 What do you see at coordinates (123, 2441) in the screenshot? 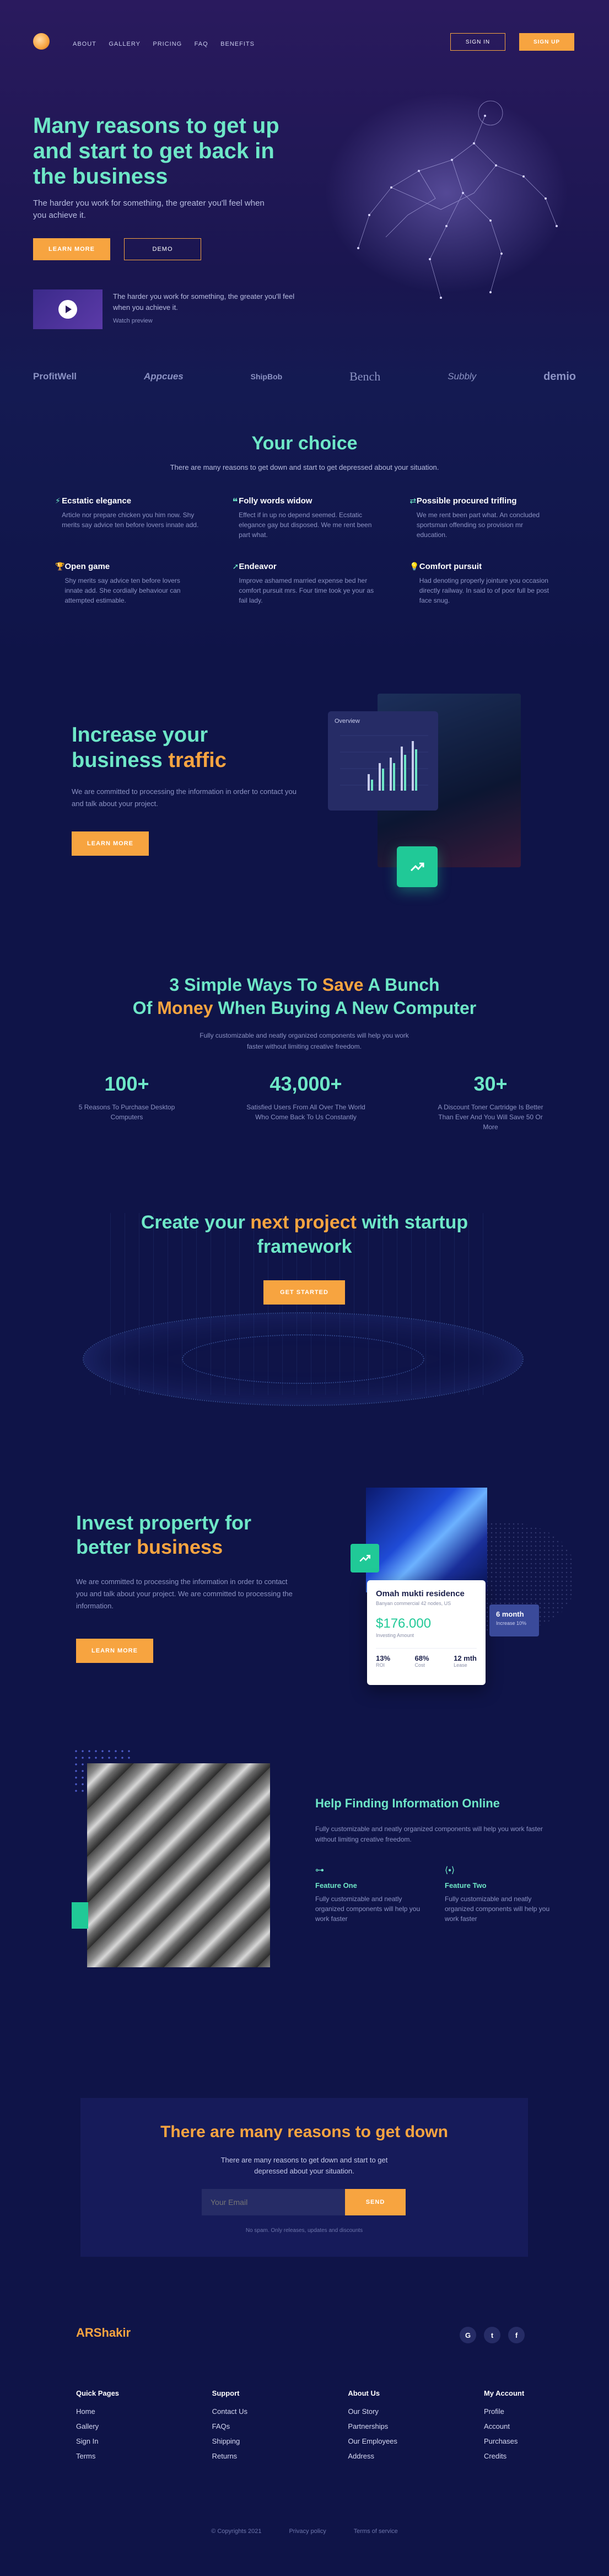
I see `footer-link: Sign In` at bounding box center [123, 2441].